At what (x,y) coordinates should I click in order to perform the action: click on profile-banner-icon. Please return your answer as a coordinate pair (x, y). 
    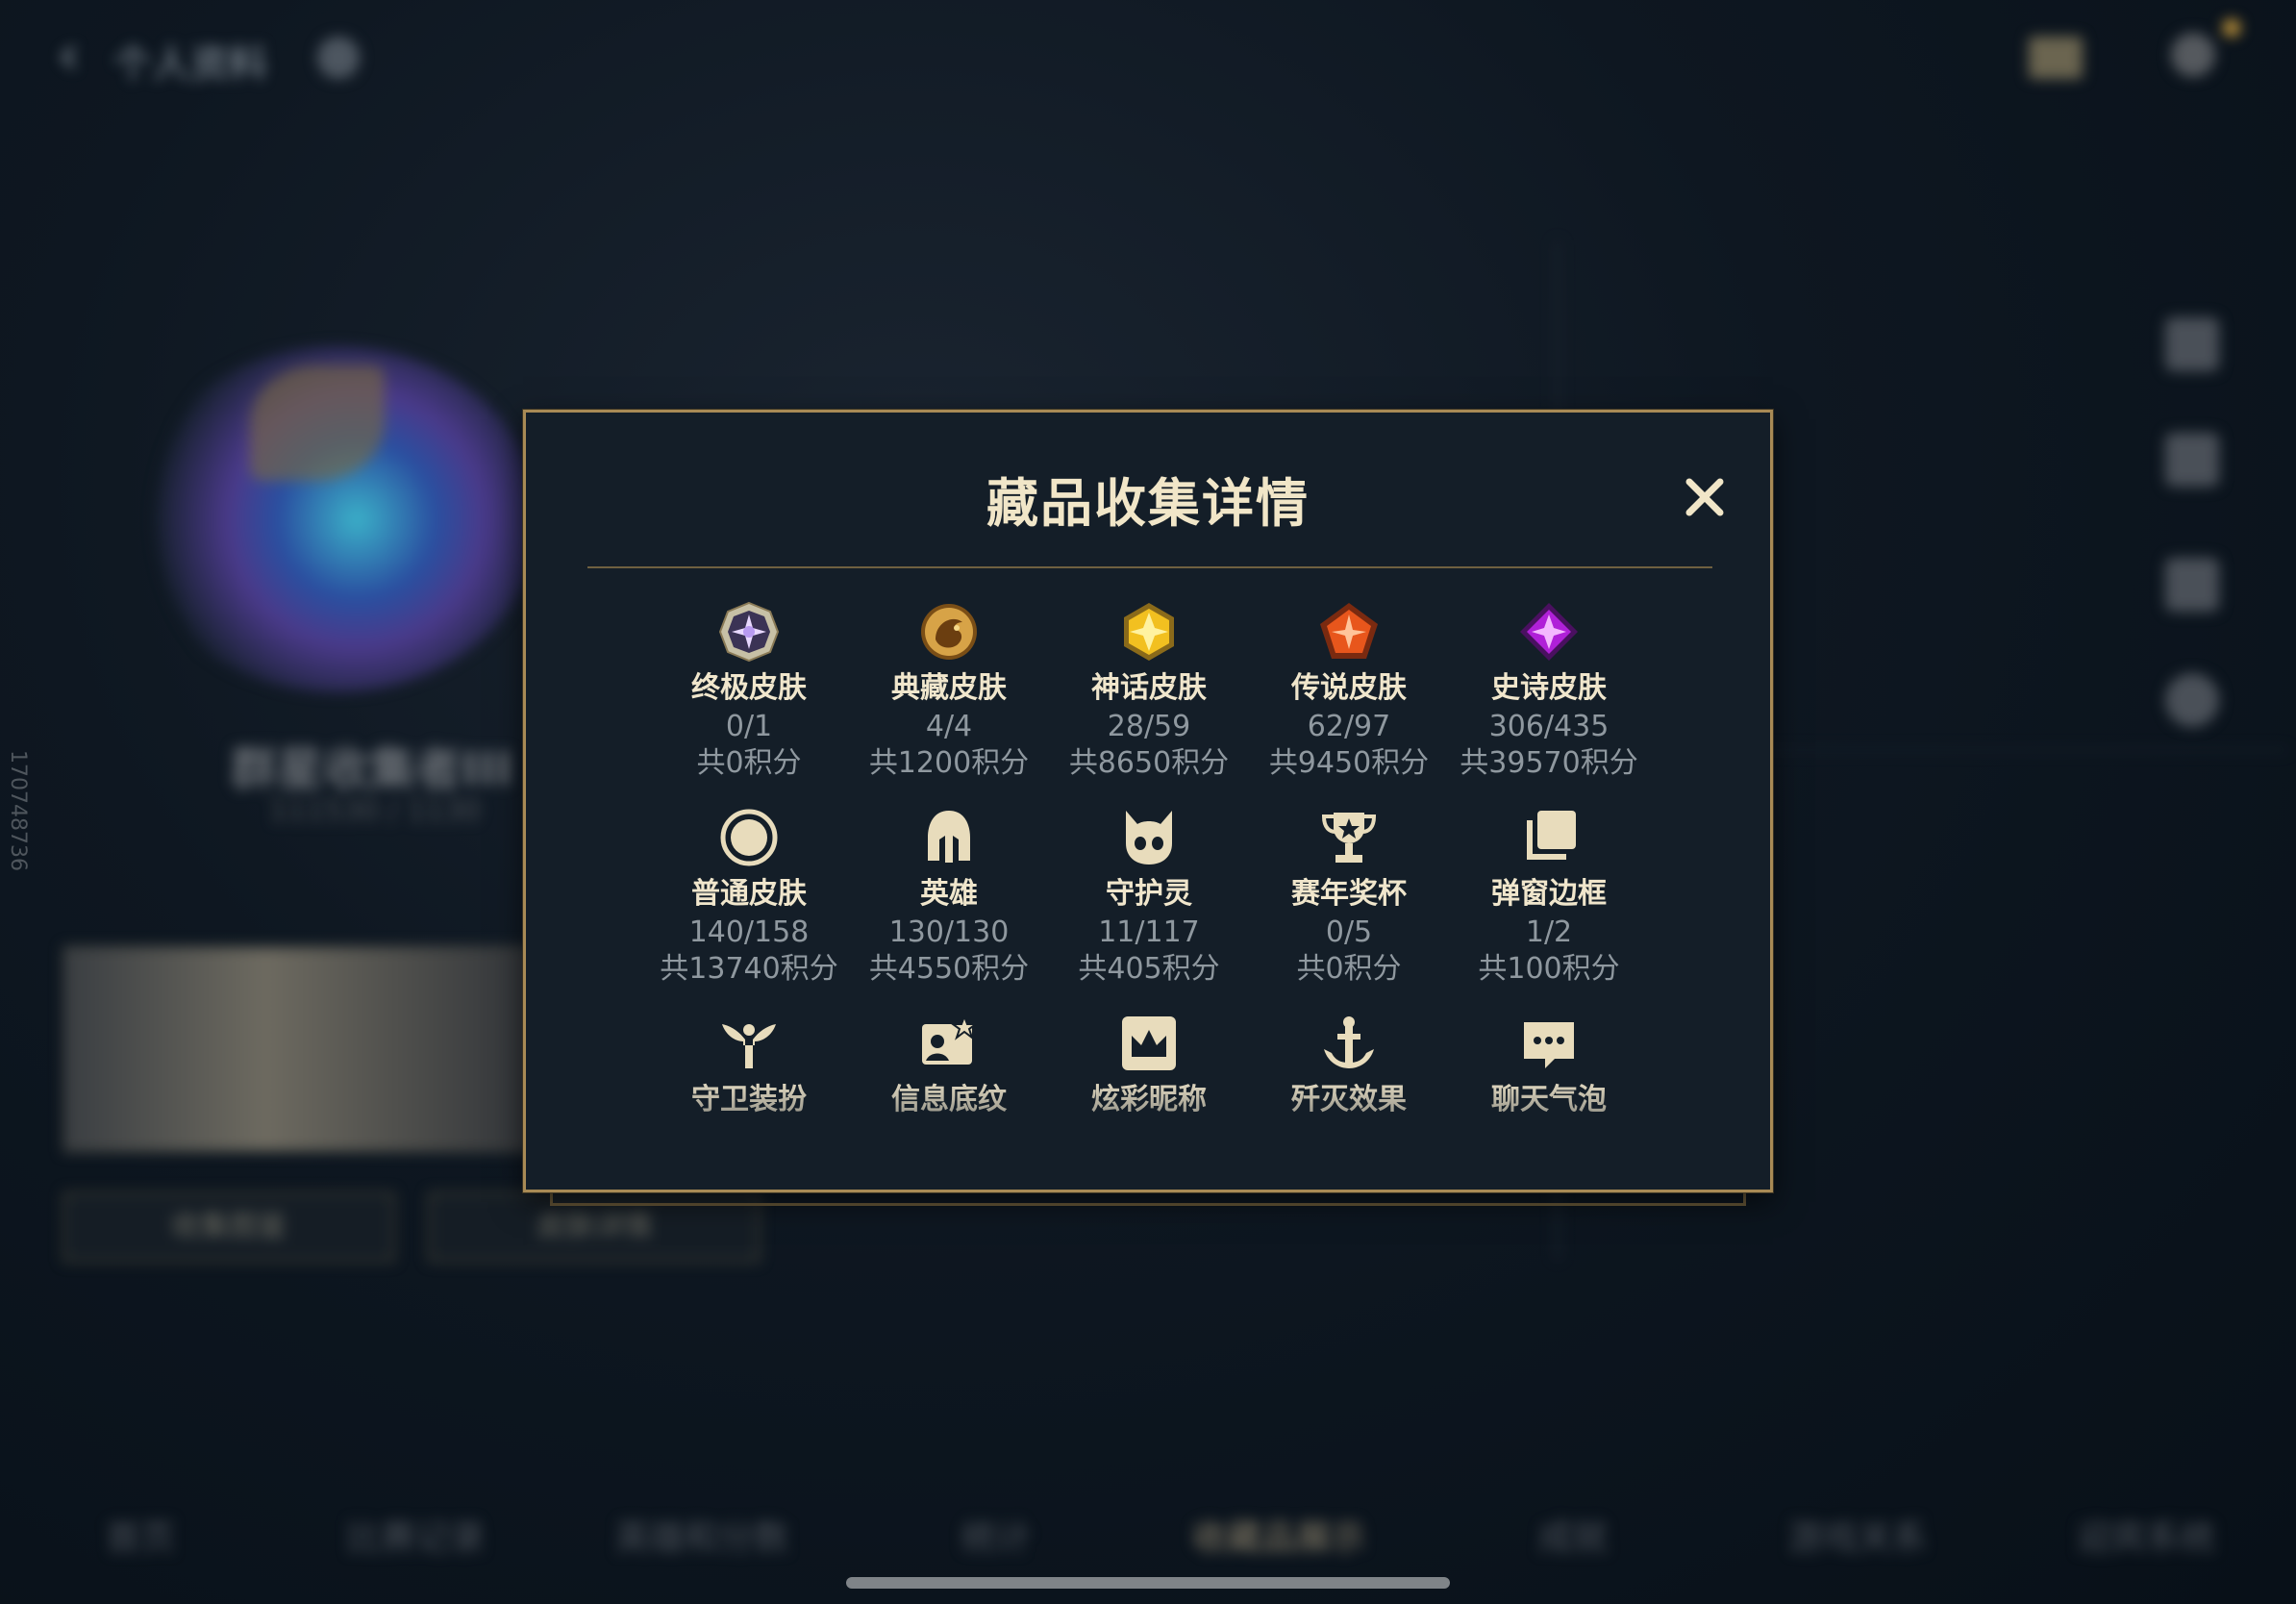
    Looking at the image, I should click on (949, 1043).